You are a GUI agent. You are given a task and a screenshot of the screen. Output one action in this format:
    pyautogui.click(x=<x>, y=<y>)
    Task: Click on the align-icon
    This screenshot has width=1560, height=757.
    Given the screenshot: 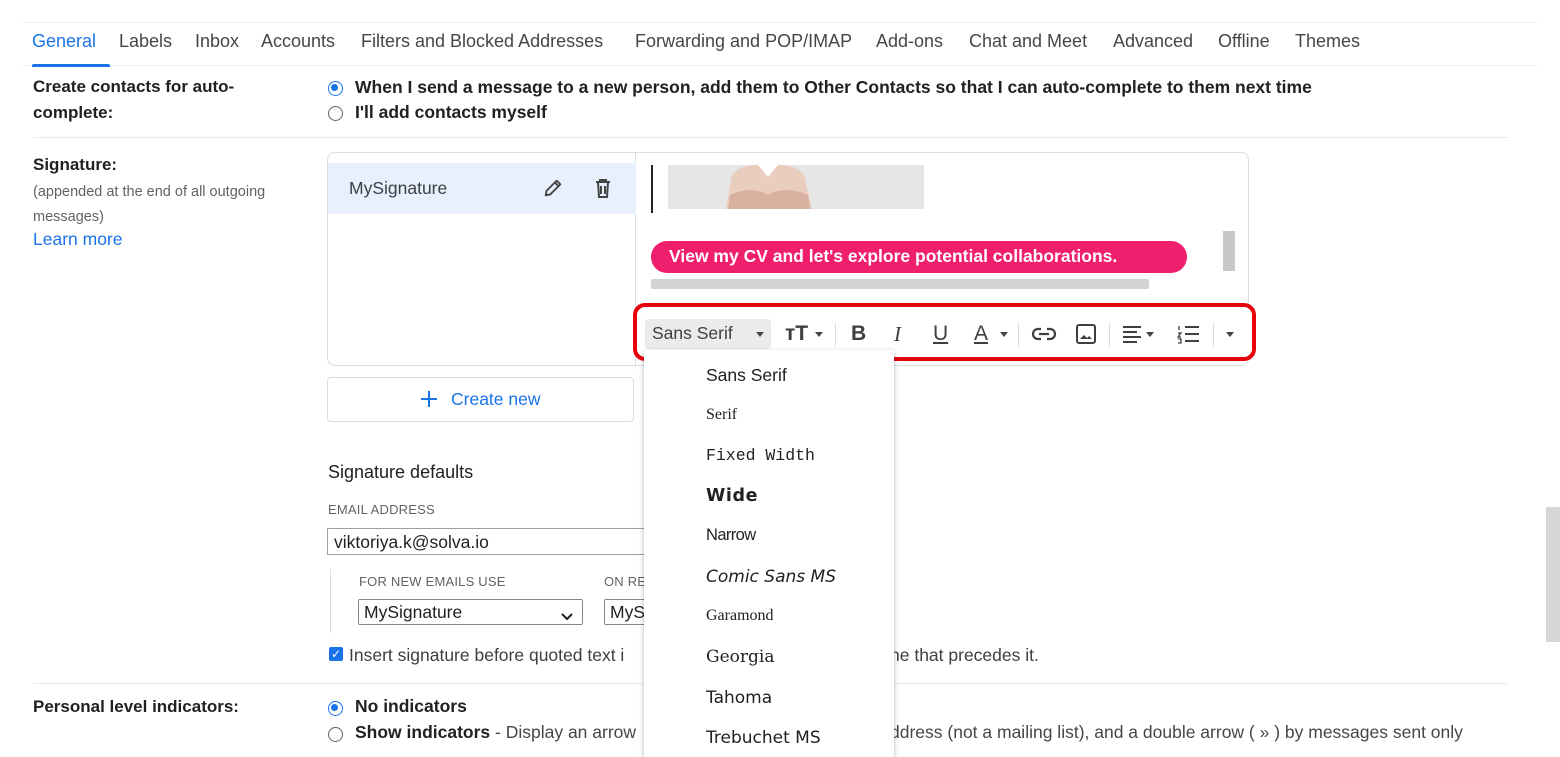 What is the action you would take?
    pyautogui.click(x=1132, y=336)
    